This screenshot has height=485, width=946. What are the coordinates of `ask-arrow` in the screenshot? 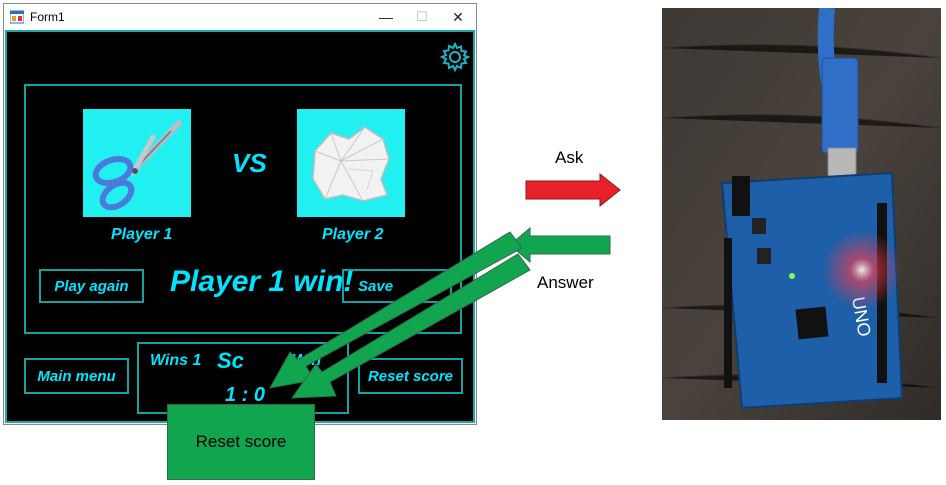 It's located at (573, 190).